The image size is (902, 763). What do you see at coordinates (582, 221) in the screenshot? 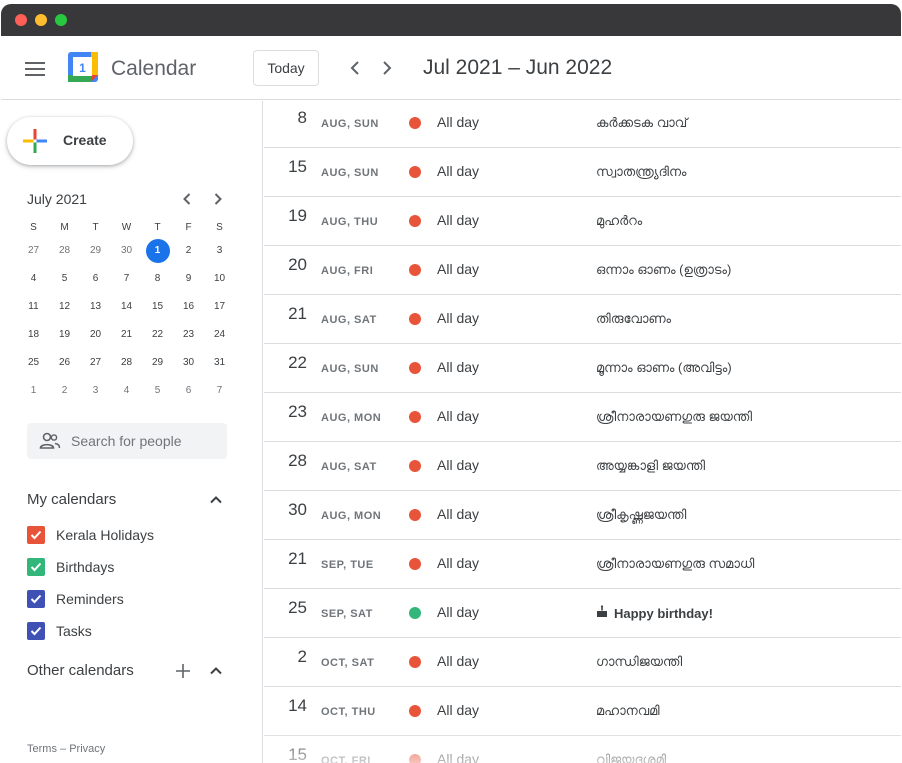
I see `event-row: 19 AUG, THU All day മുഹർറം` at bounding box center [582, 221].